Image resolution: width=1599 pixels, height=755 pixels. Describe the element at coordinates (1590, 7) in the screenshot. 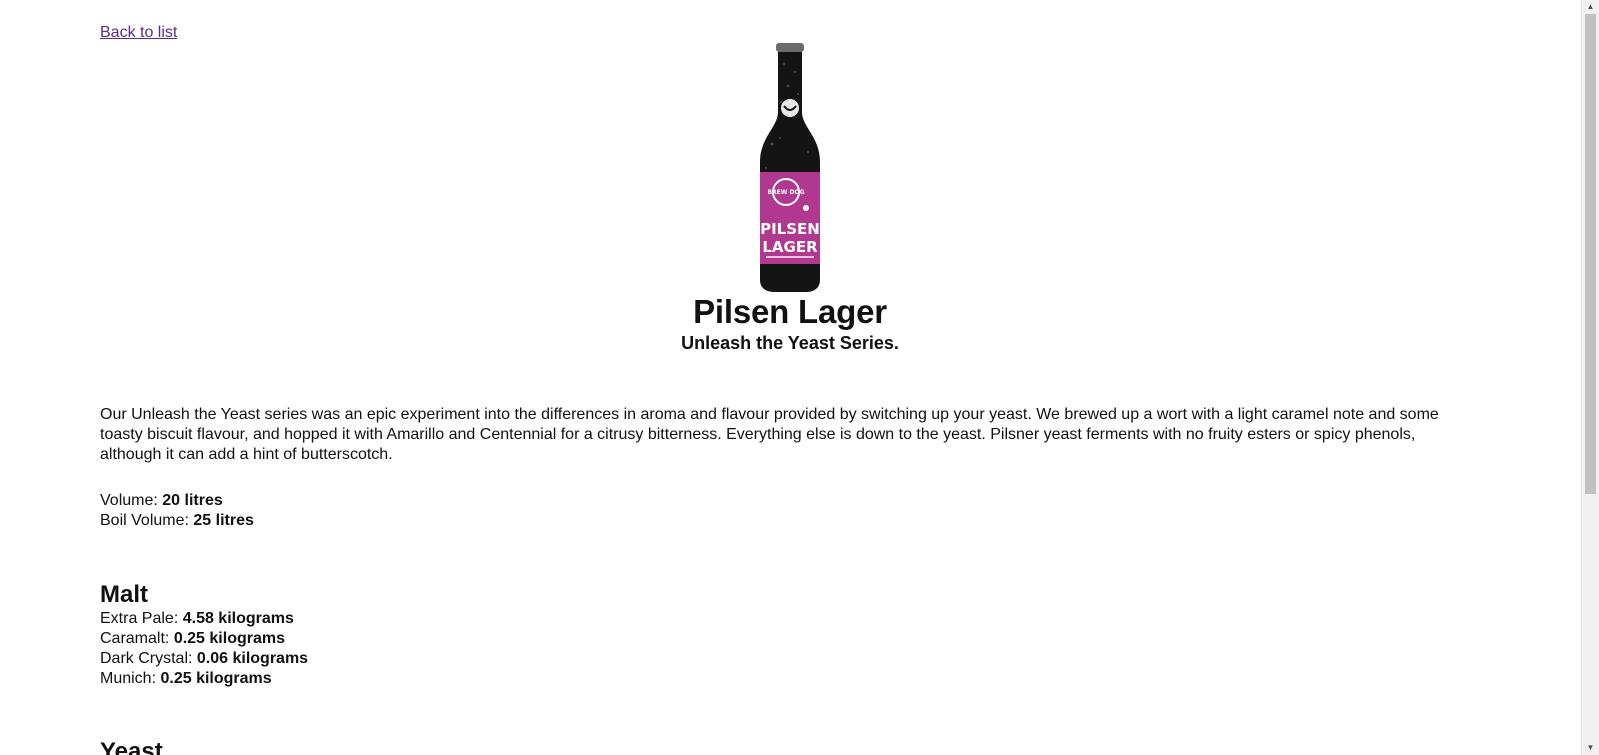

I see `scroll-up-icon: ▲` at that location.